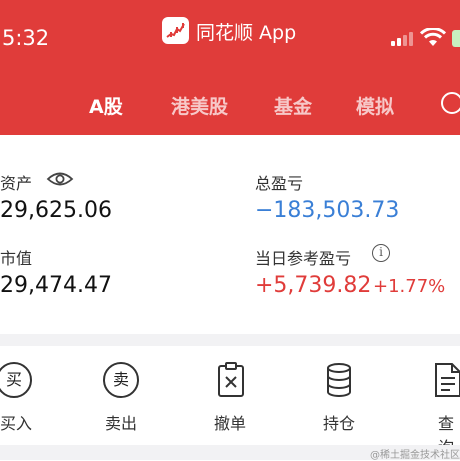 Image resolution: width=460 pixels, height=461 pixels. What do you see at coordinates (106, 105) in the screenshot?
I see `tab-a-shares: A股` at bounding box center [106, 105].